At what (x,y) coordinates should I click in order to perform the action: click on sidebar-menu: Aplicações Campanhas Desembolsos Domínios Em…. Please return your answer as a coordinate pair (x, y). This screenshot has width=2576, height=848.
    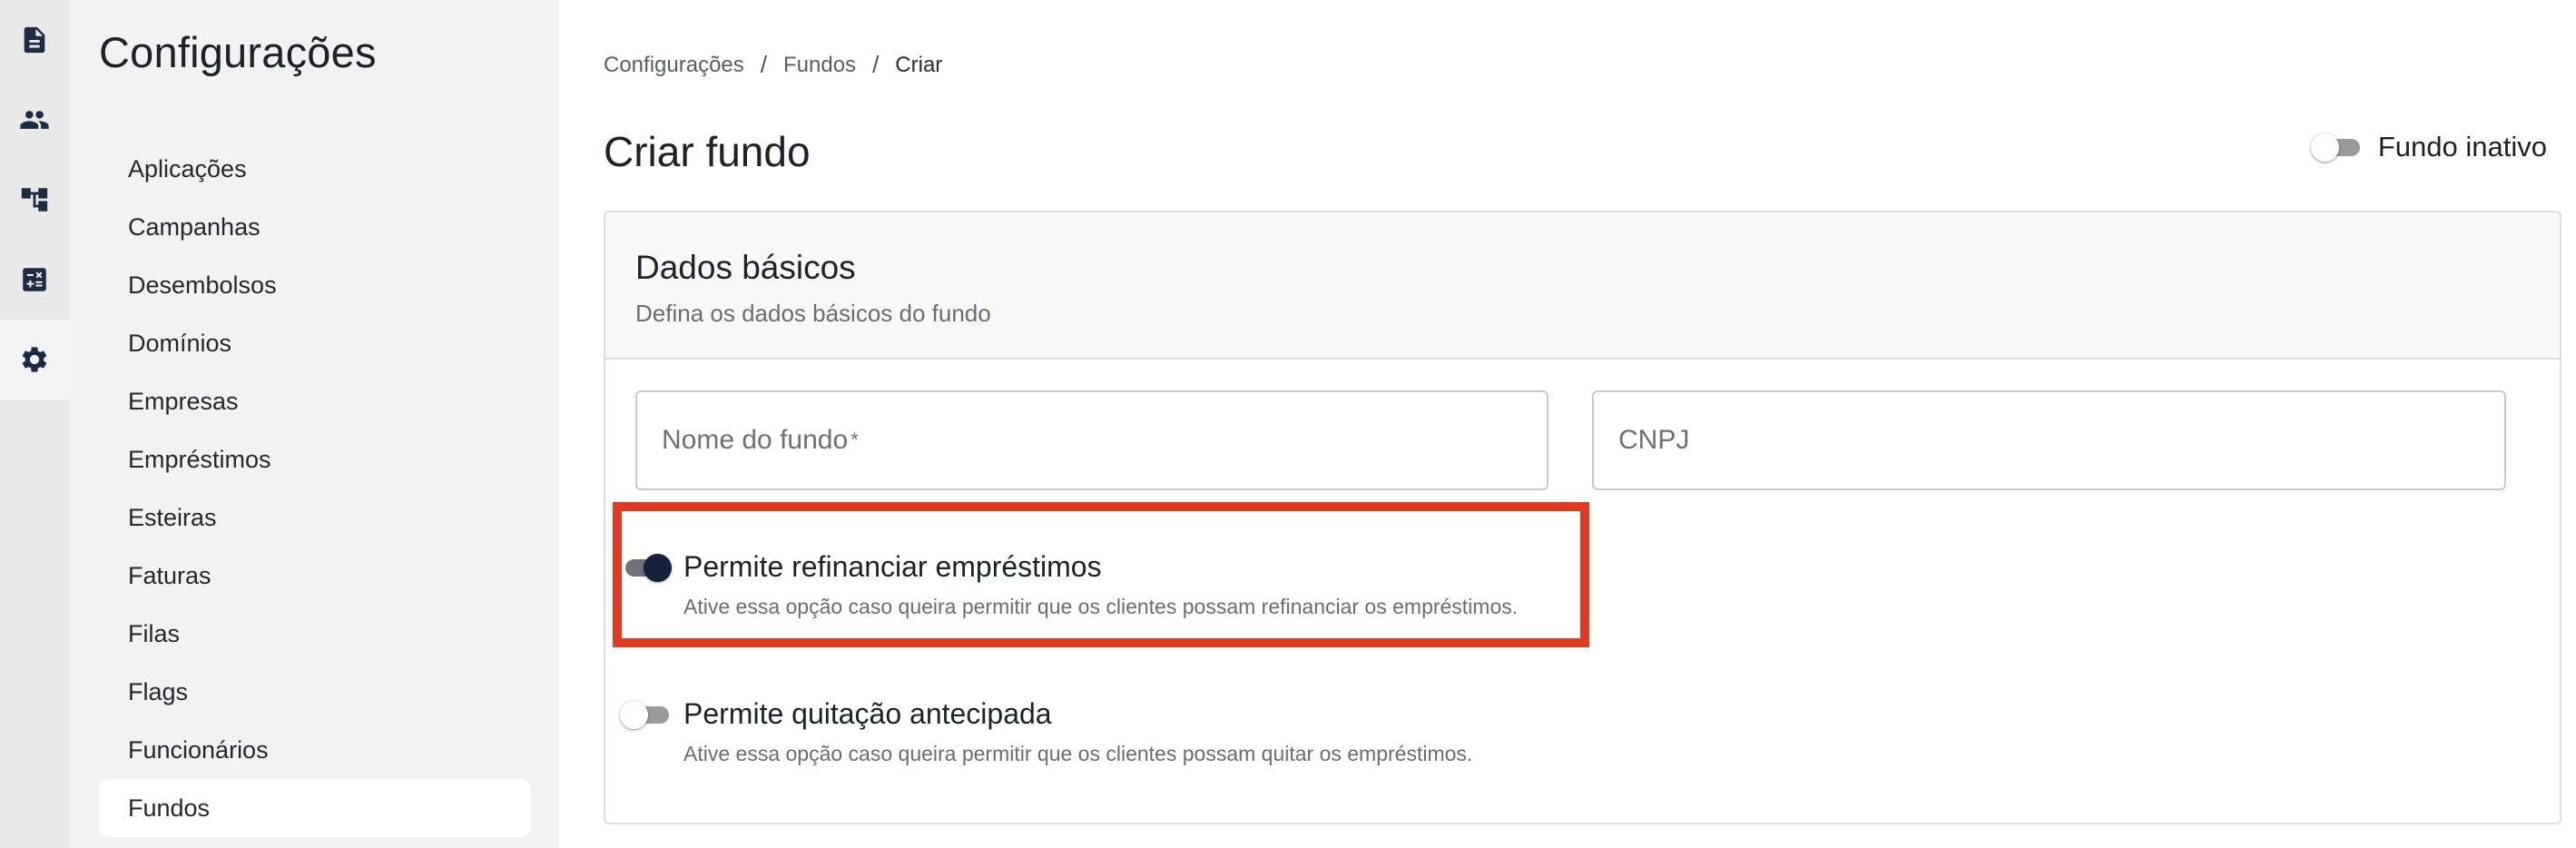
    Looking at the image, I should click on (315, 488).